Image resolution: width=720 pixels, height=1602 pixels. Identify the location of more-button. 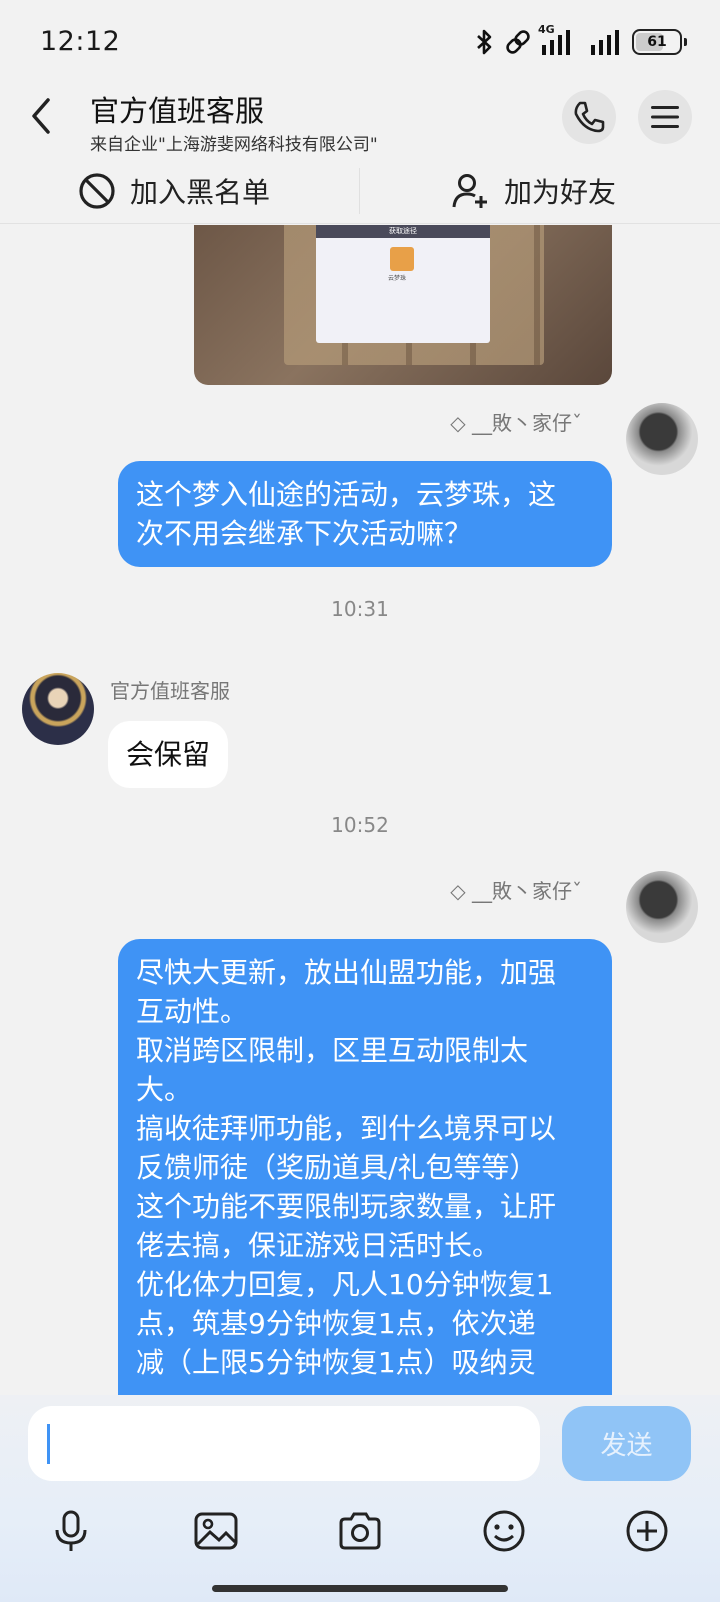
(647, 1531).